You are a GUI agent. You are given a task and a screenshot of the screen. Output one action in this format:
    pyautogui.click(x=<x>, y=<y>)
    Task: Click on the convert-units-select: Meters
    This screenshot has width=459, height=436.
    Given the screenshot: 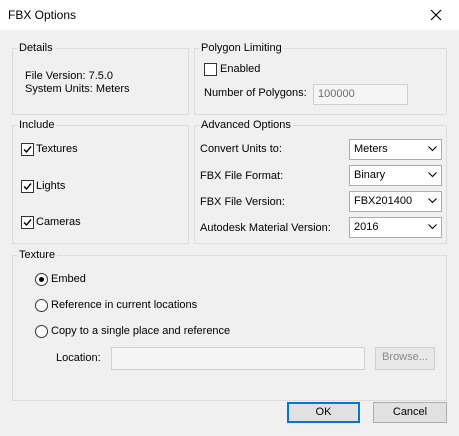 What is the action you would take?
    pyautogui.click(x=395, y=149)
    